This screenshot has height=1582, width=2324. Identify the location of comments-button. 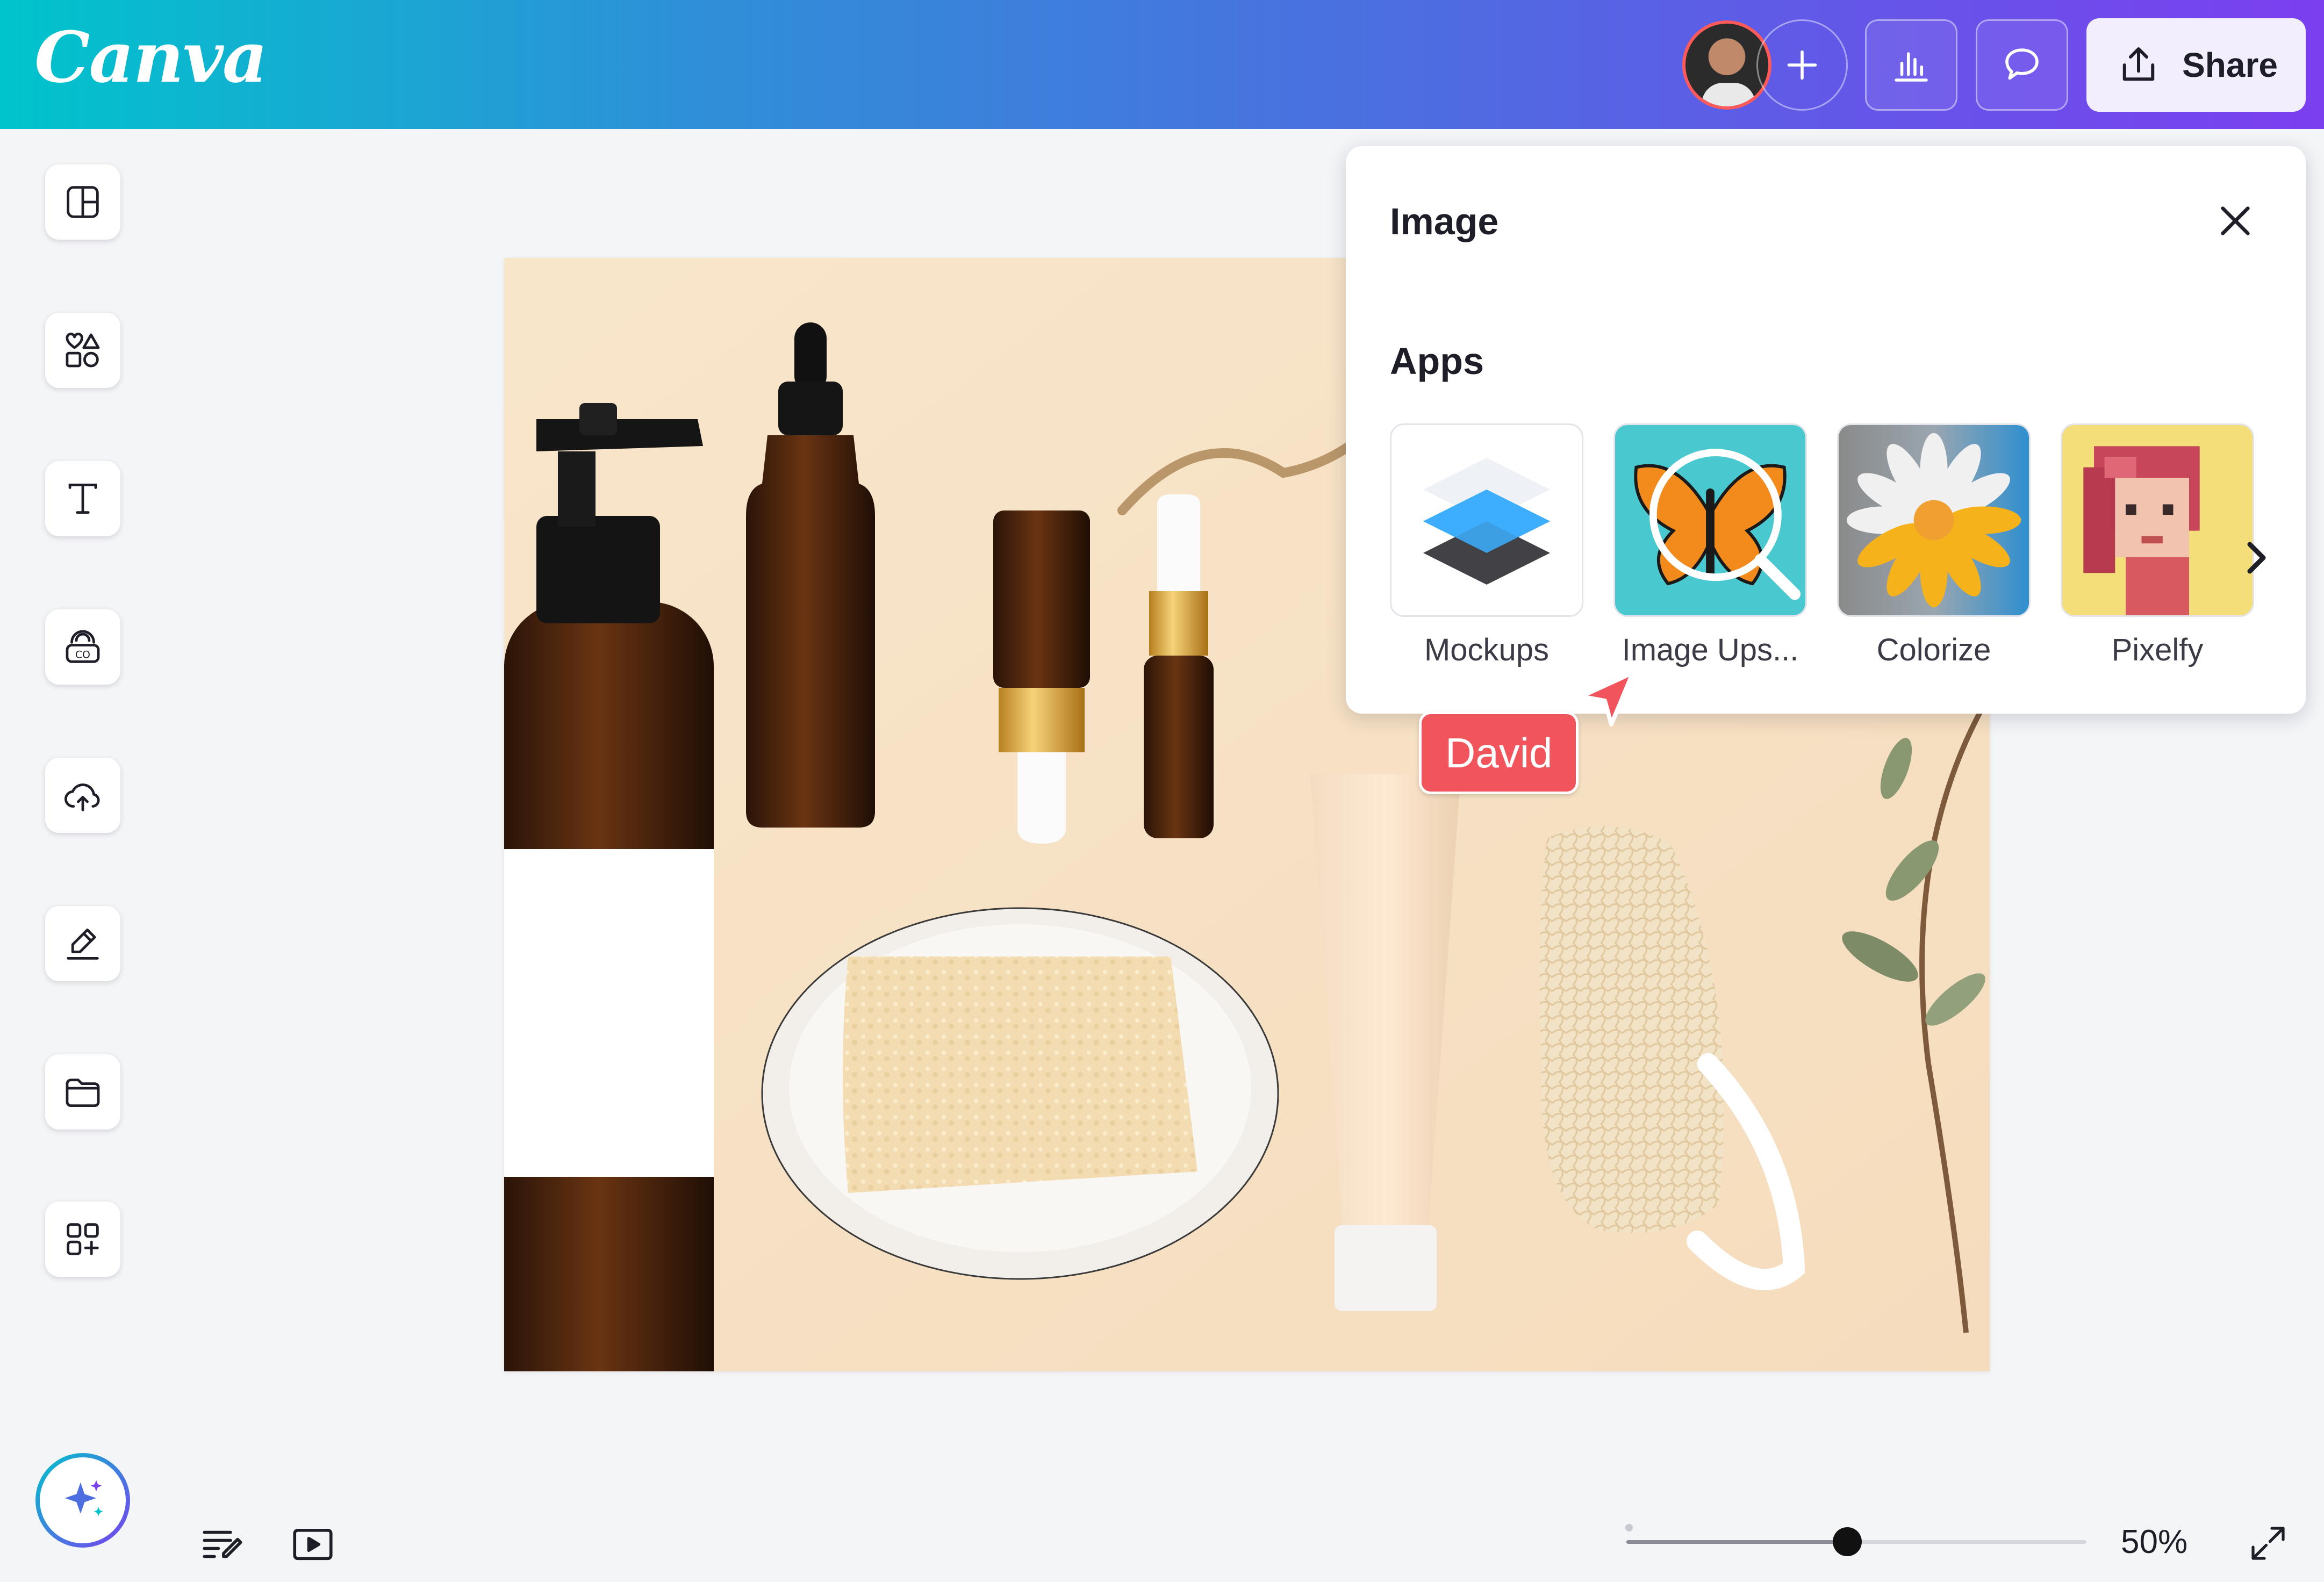
(2022, 65).